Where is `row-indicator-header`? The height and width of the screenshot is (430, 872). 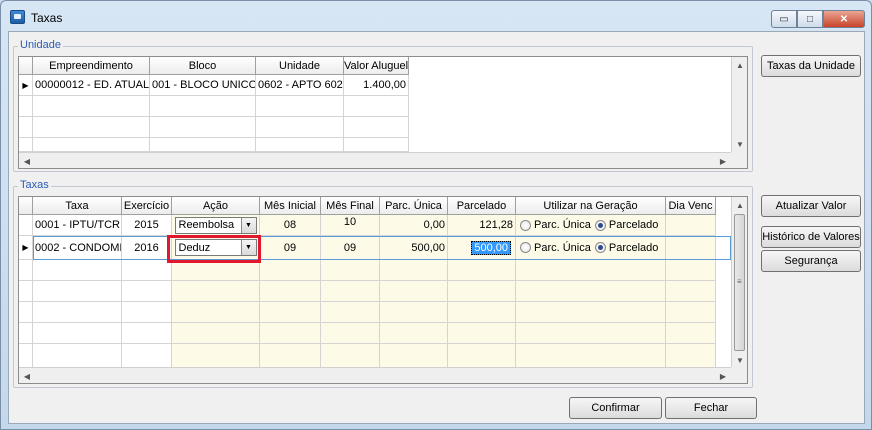 row-indicator-header is located at coordinates (26, 206).